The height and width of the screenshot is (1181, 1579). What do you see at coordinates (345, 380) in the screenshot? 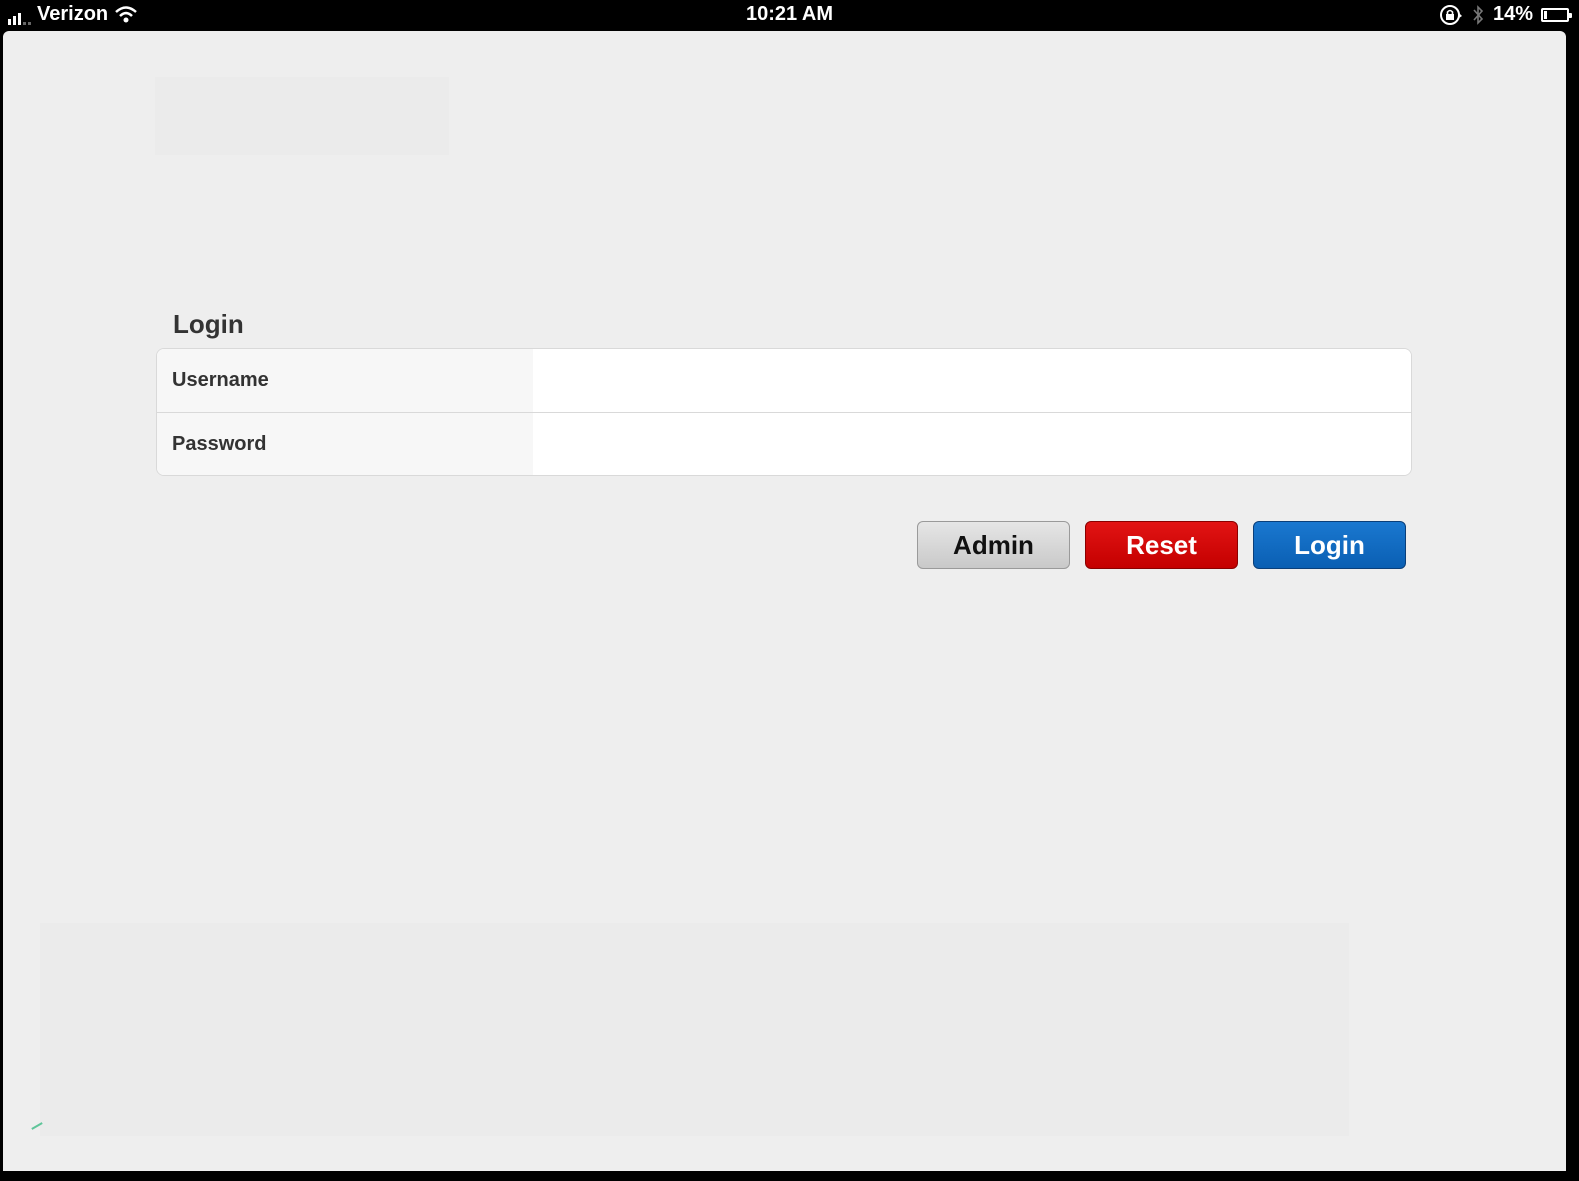
I see `username-label: Username` at bounding box center [345, 380].